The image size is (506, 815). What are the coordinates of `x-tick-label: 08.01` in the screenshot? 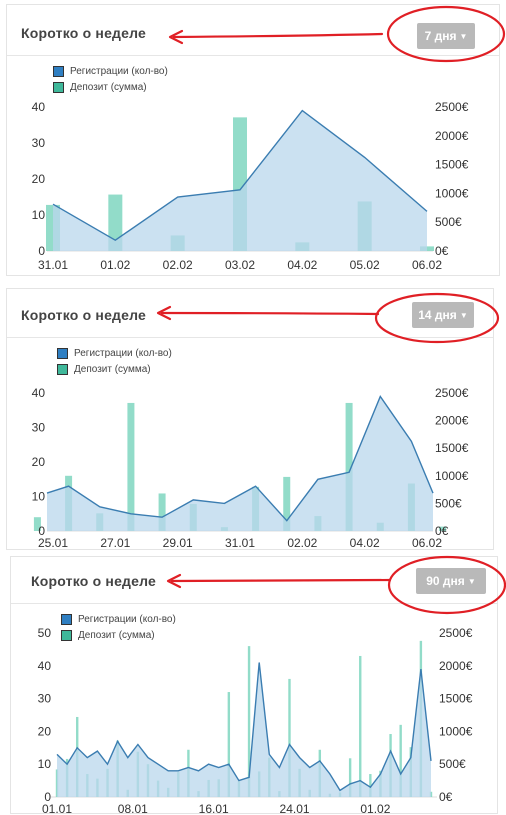 It's located at (133, 808).